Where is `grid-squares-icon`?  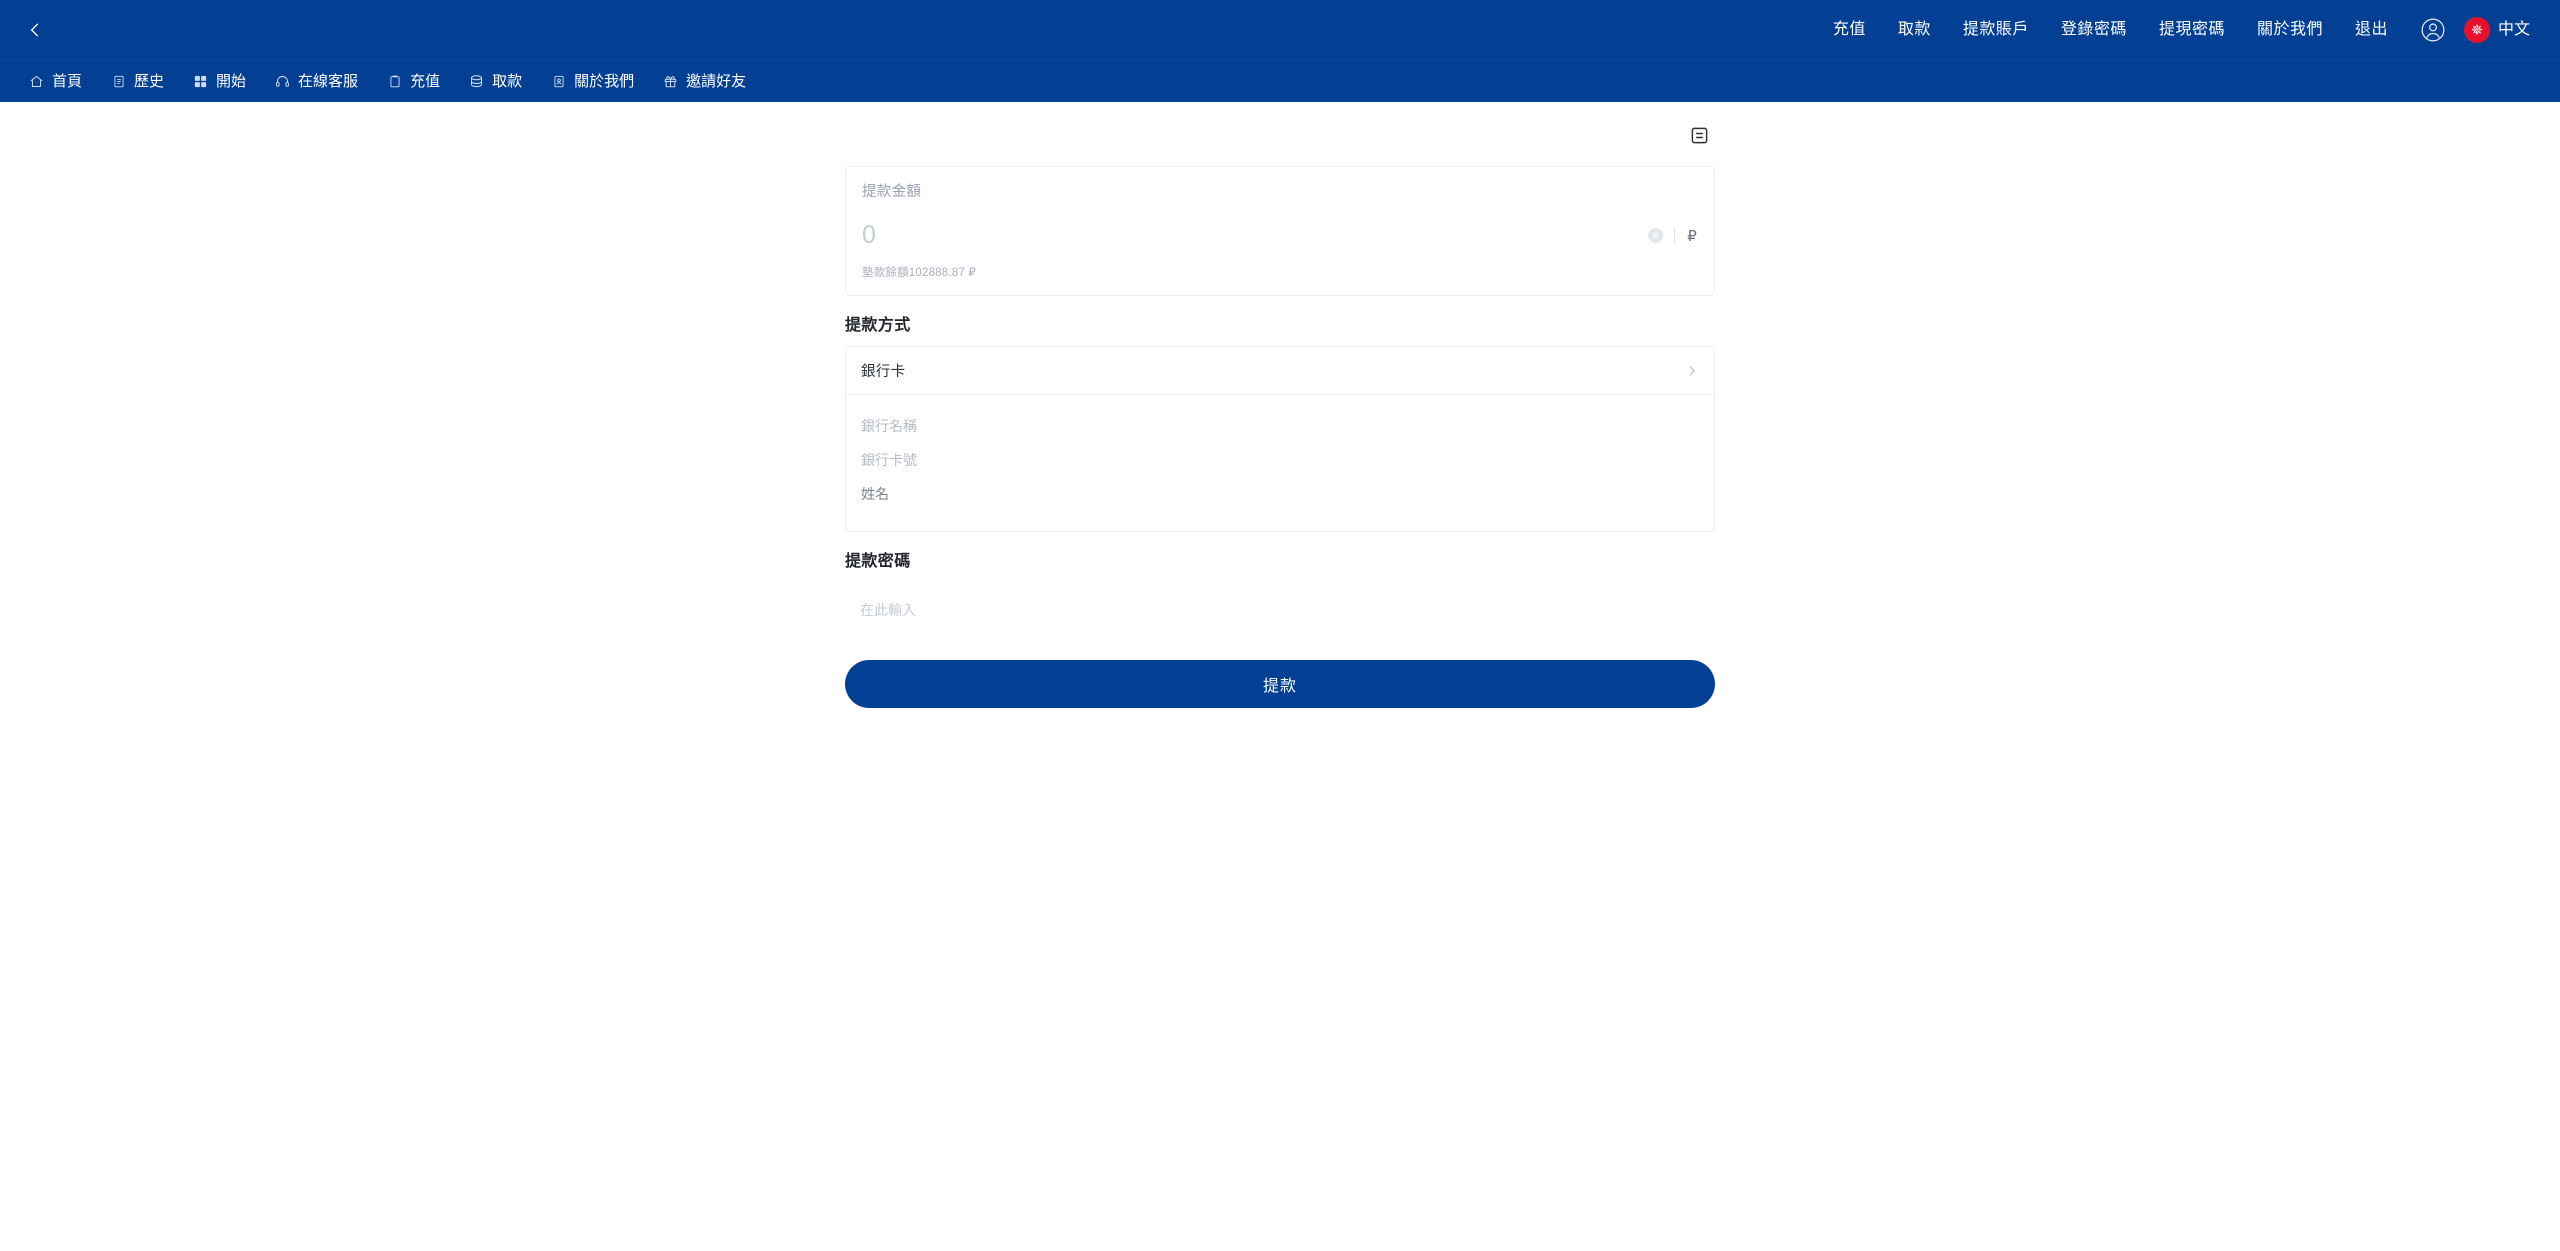
grid-squares-icon is located at coordinates (200, 81).